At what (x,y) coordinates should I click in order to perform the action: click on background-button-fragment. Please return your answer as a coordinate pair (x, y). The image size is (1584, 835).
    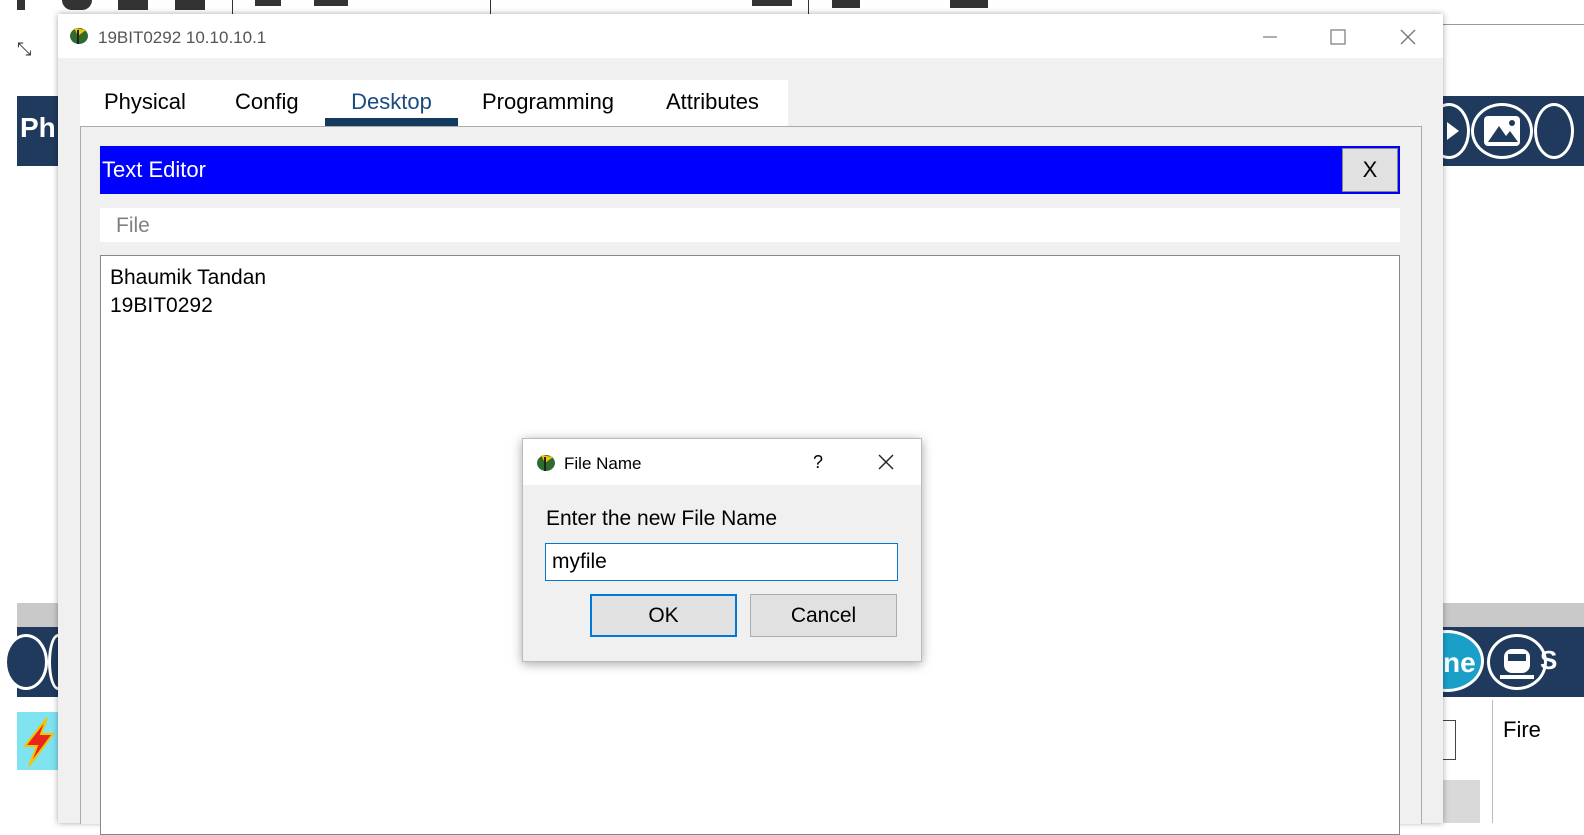
    Looking at the image, I should click on (1461, 801).